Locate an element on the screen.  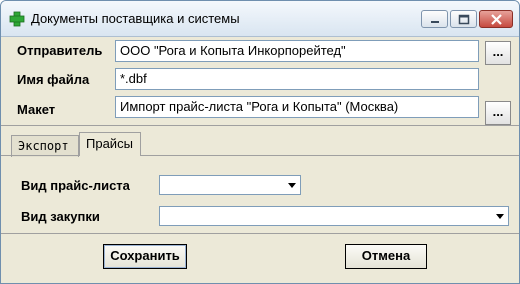
cancel-button: Отмена is located at coordinates (386, 256).